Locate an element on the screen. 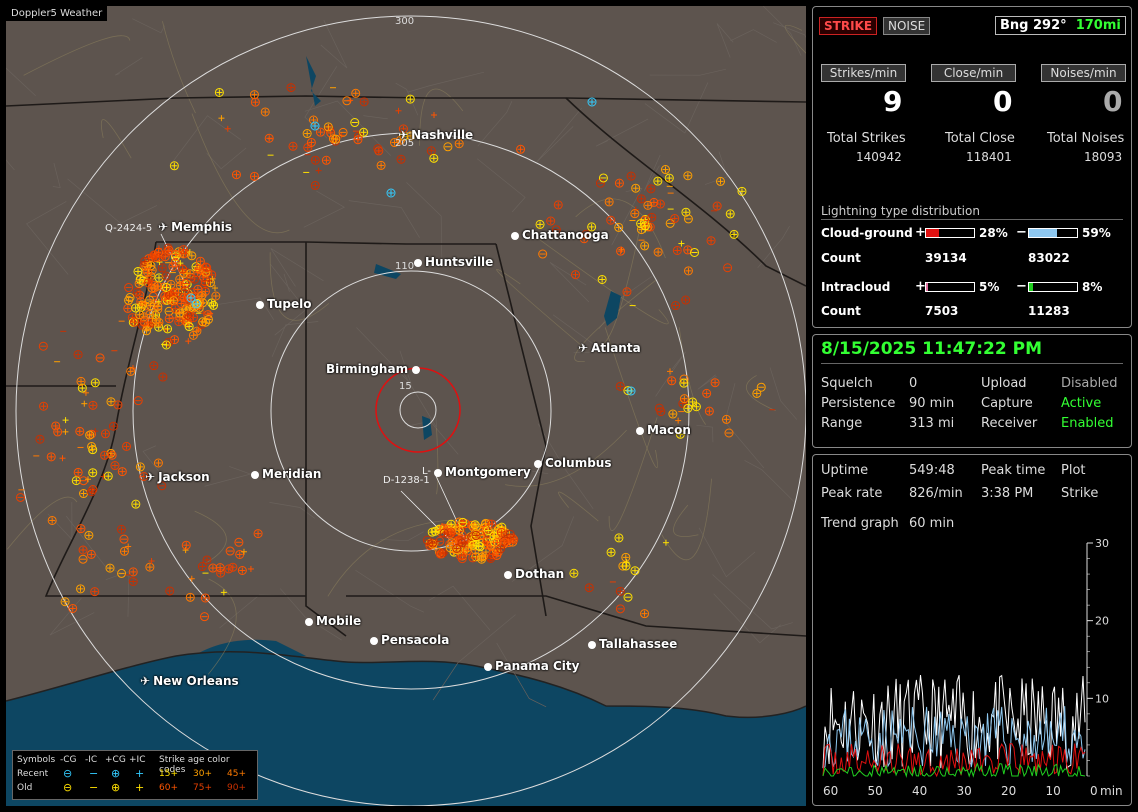 The image size is (1138, 812). receiver-value: Enabled is located at coordinates (1087, 423).